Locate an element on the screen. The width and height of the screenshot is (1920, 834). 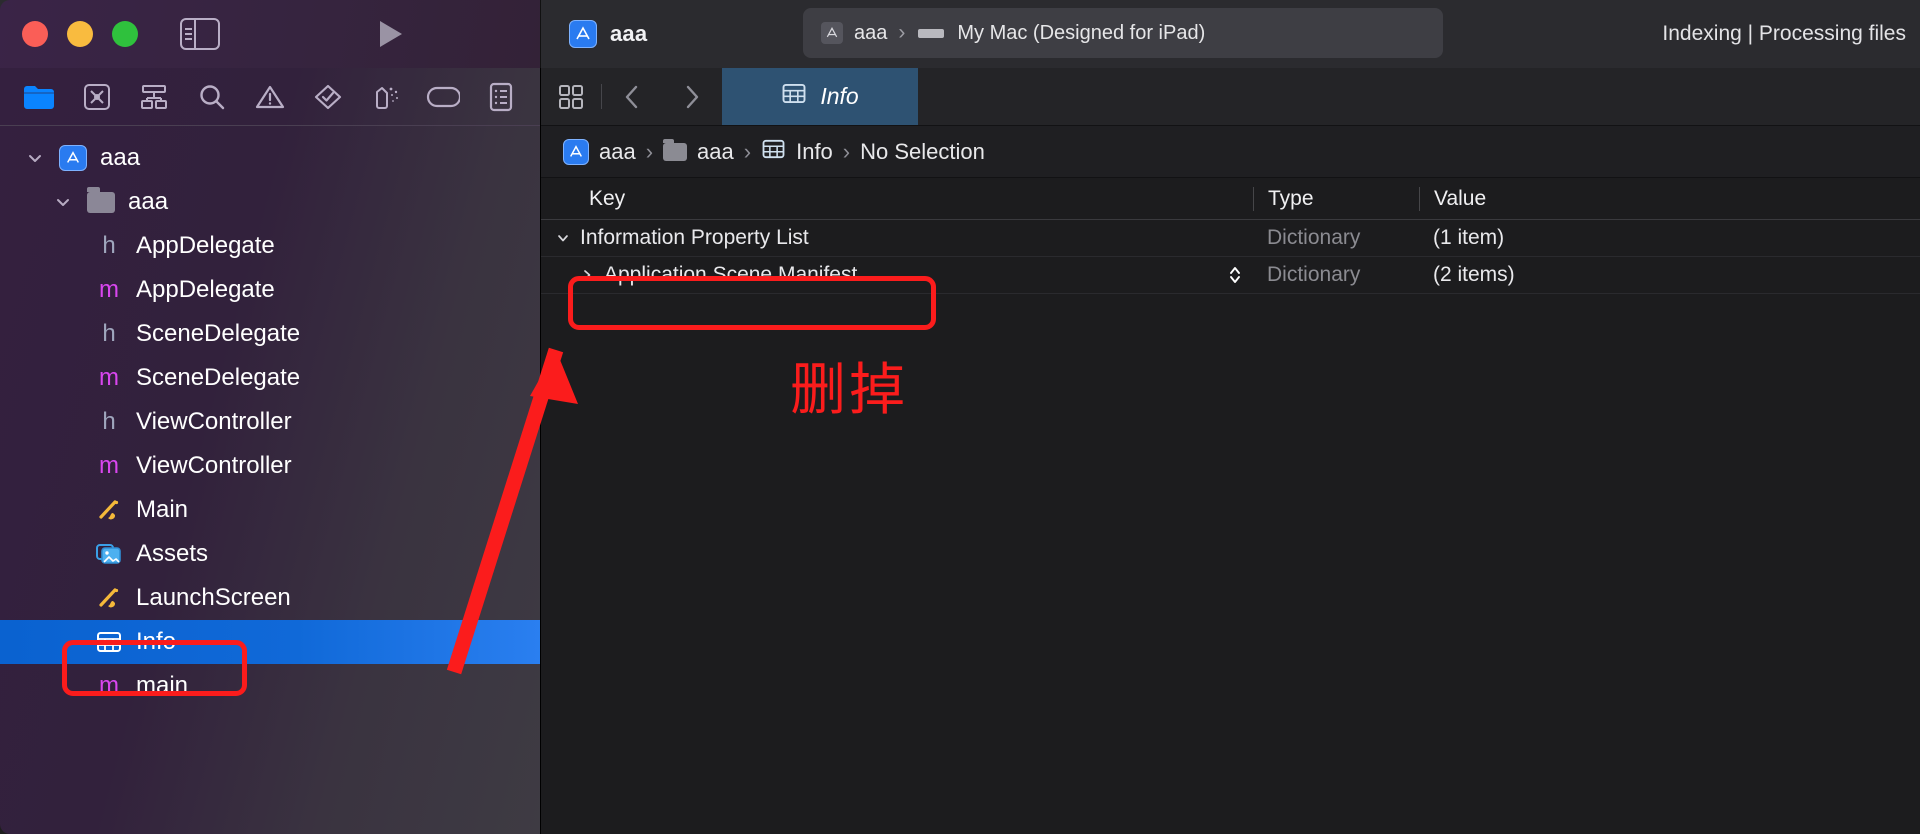
column-header-value: Value is located at coordinates (1669, 198).